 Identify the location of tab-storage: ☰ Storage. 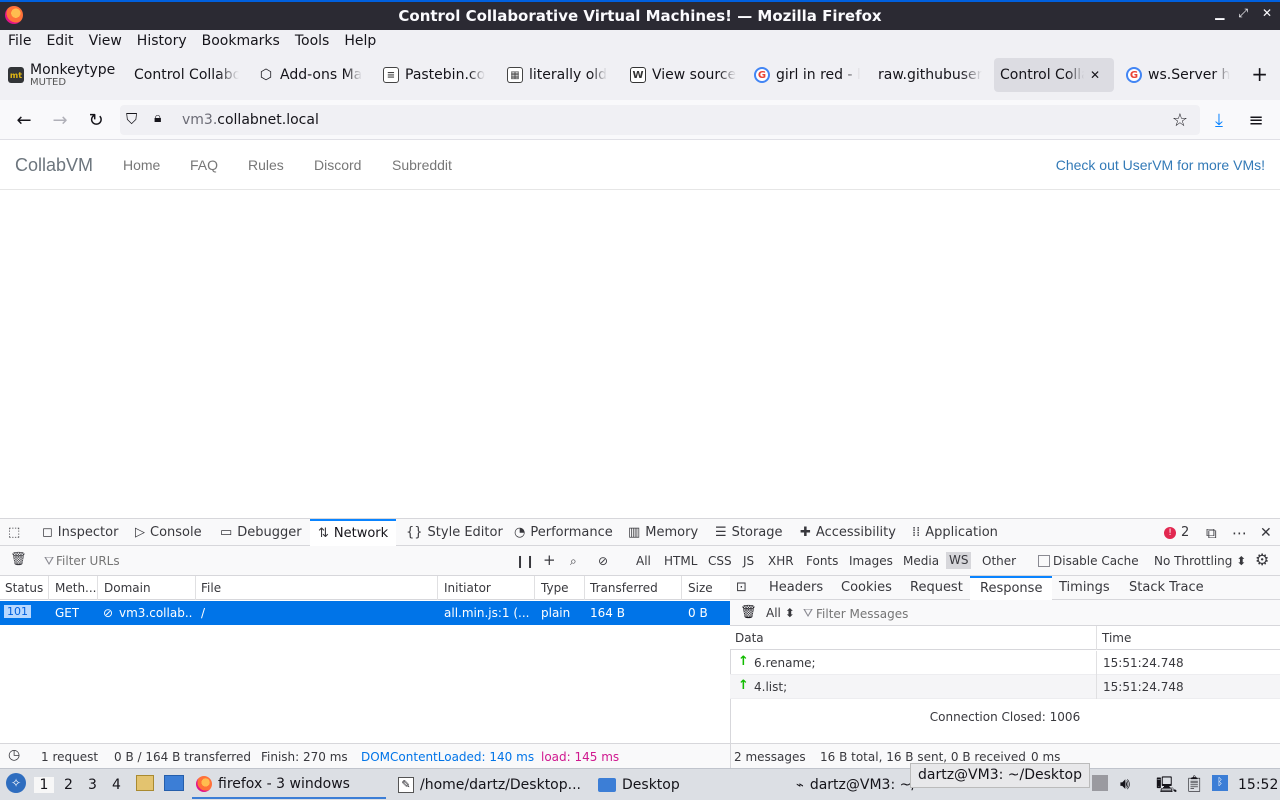
(749, 532).